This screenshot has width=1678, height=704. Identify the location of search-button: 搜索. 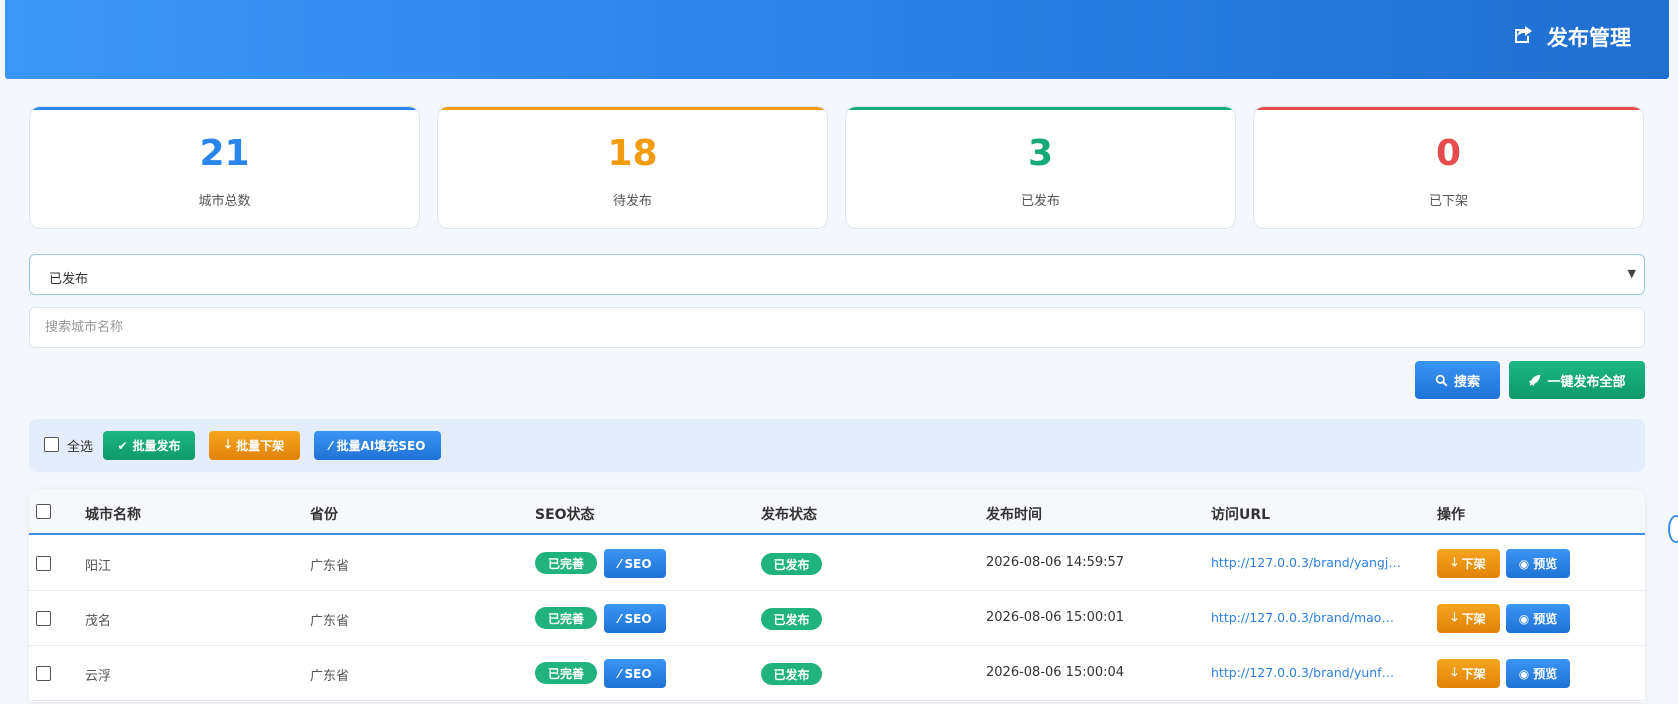
(1457, 380).